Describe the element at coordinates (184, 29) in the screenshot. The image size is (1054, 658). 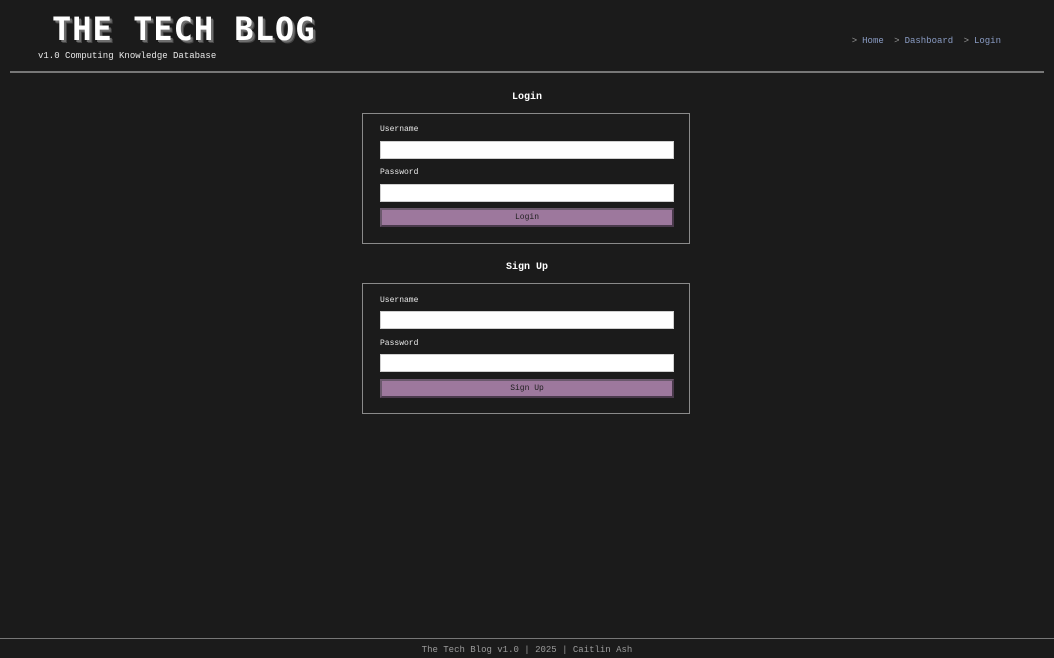
I see `site-logo-title: THE TECH BLOG` at that location.